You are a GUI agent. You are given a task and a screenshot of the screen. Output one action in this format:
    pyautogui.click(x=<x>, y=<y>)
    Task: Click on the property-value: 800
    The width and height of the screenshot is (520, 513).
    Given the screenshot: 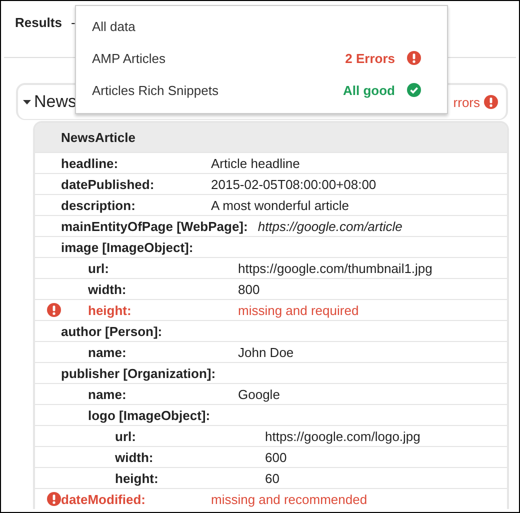 What is the action you would take?
    pyautogui.click(x=249, y=289)
    